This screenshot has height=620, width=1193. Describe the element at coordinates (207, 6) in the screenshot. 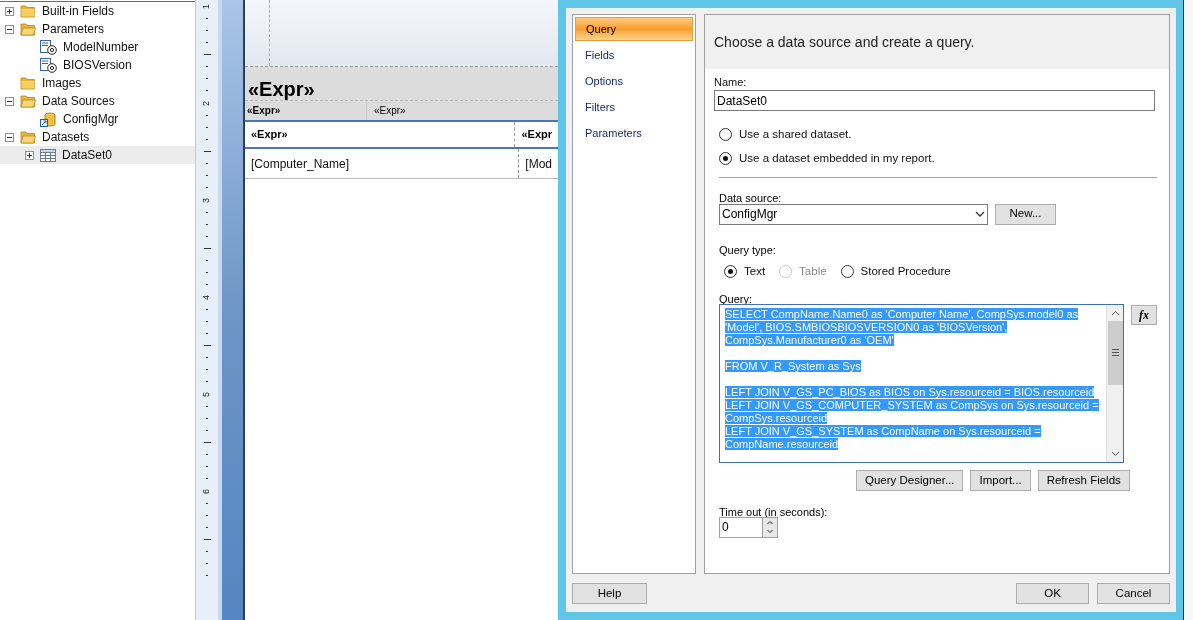

I see `ruler-number: 1` at that location.